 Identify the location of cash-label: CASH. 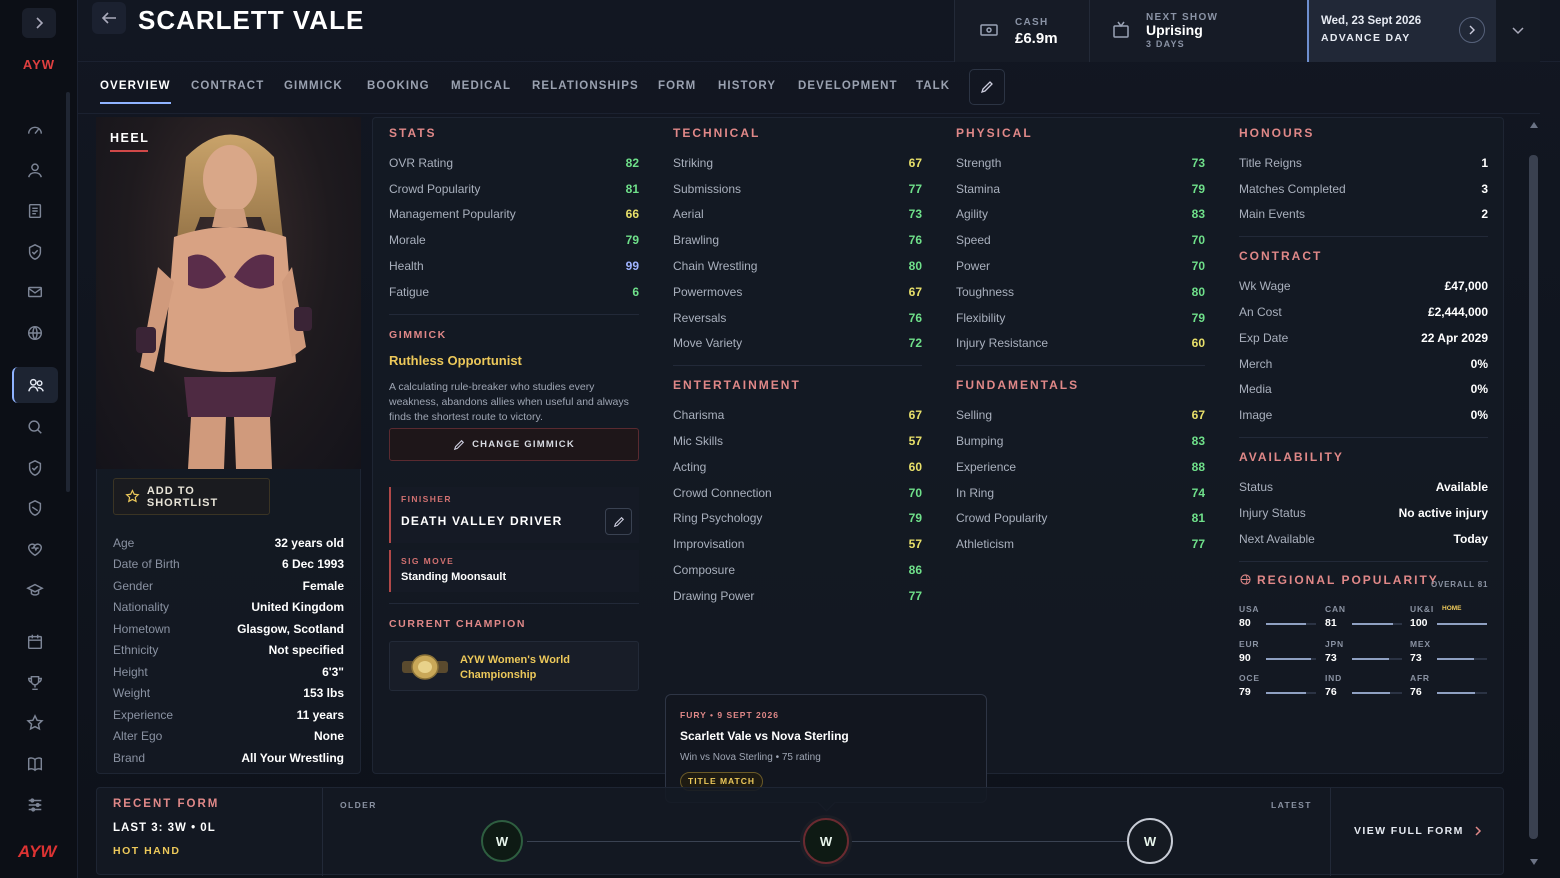
(1032, 22).